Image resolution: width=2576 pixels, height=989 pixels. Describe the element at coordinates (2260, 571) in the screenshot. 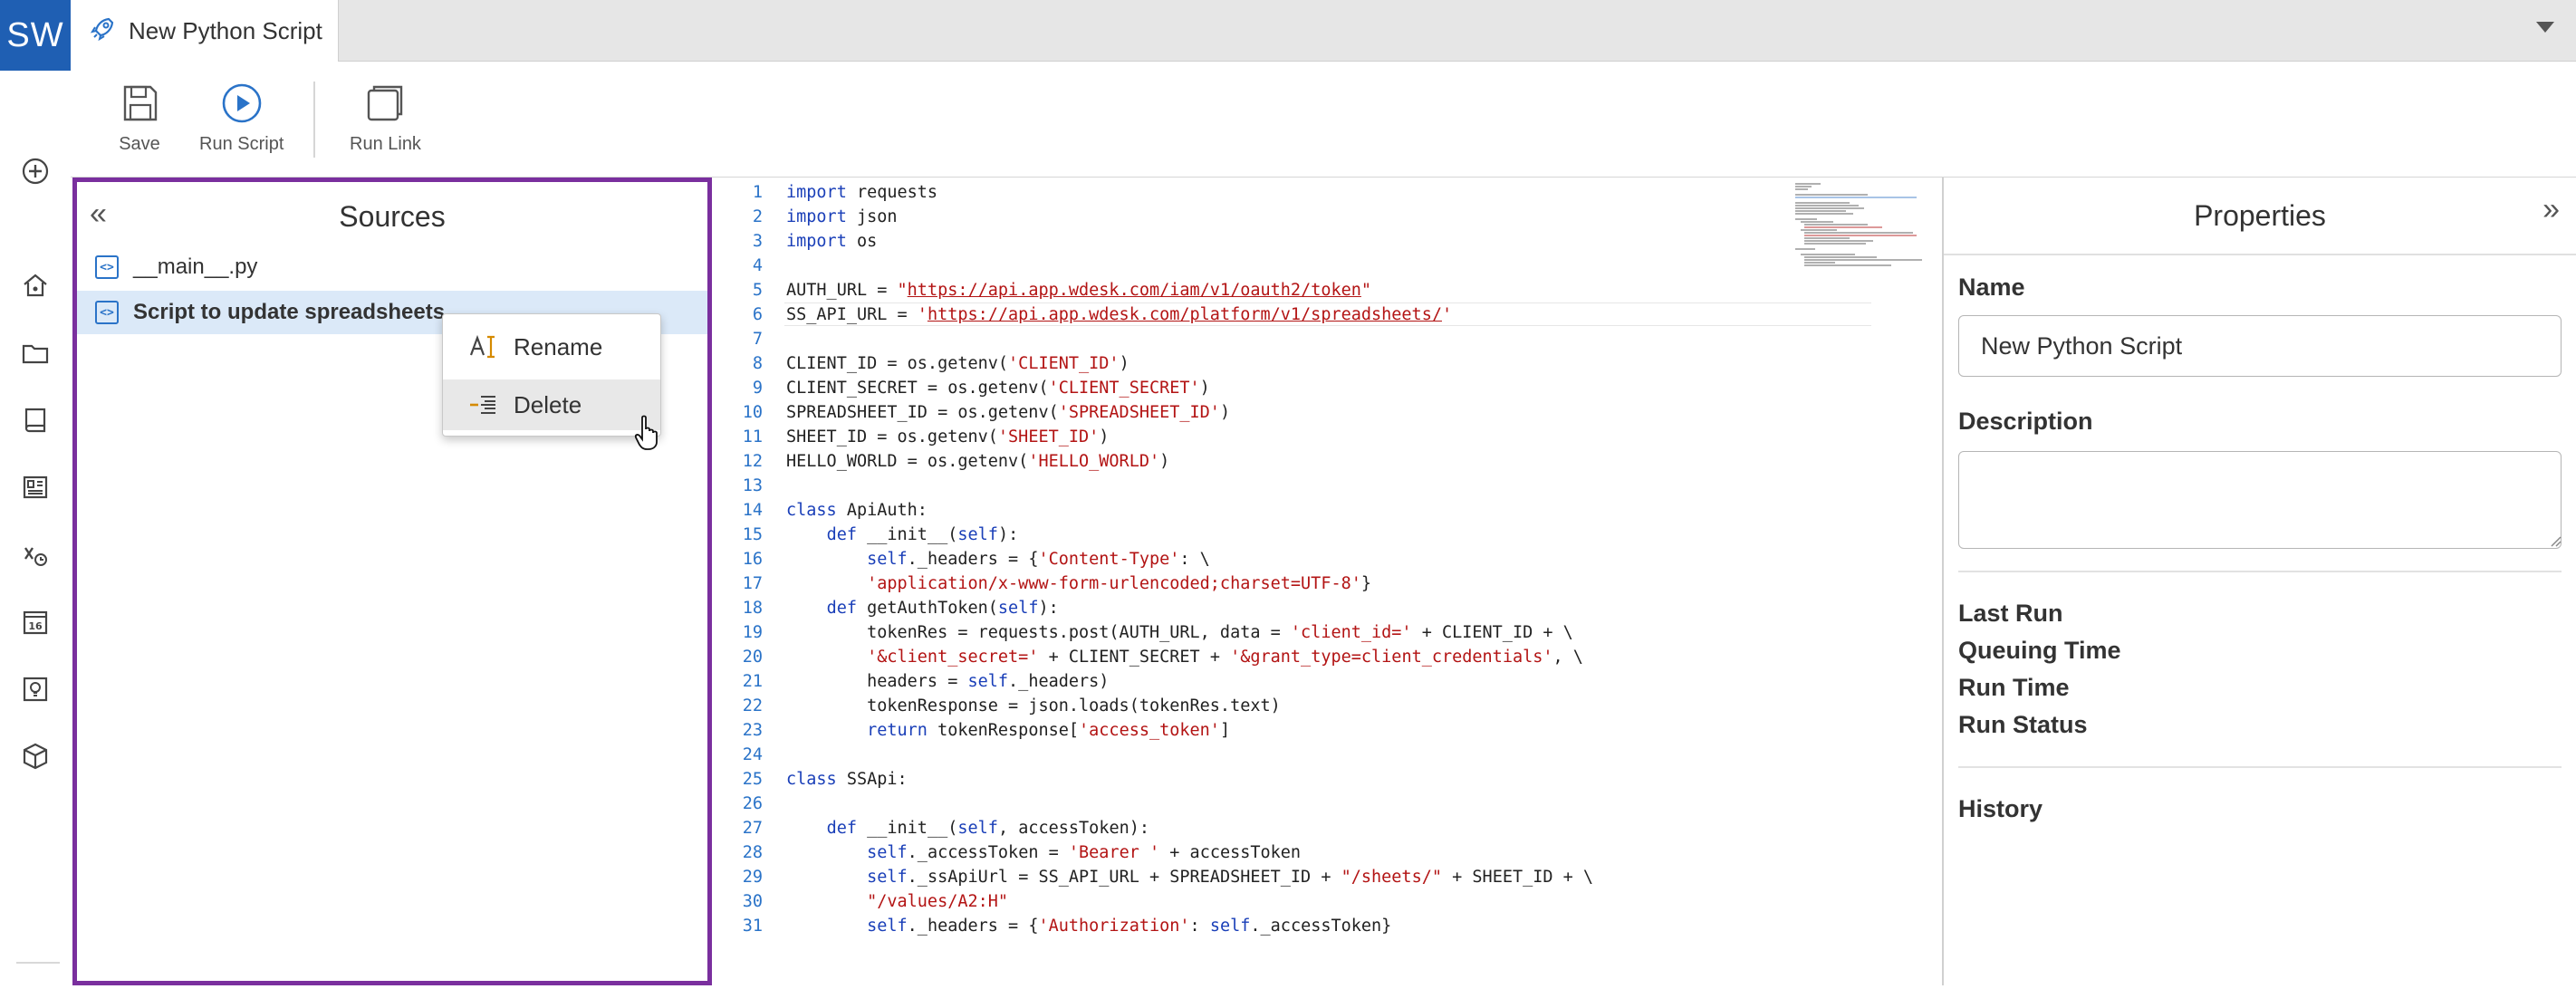

I see `divider` at that location.